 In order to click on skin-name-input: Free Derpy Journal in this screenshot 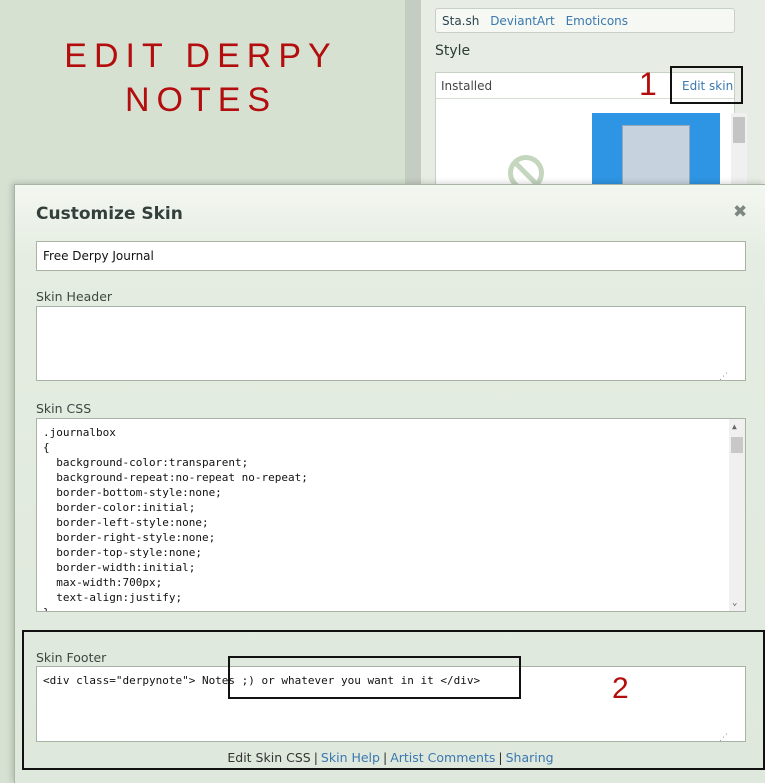, I will do `click(391, 256)`.